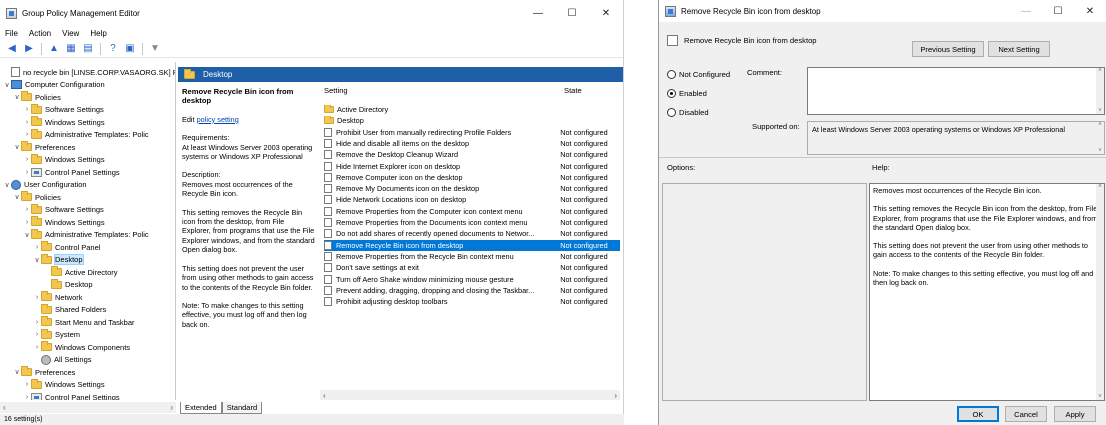 The height and width of the screenshot is (425, 1106). What do you see at coordinates (69, 309) in the screenshot?
I see `tree-node: Shared Folders` at bounding box center [69, 309].